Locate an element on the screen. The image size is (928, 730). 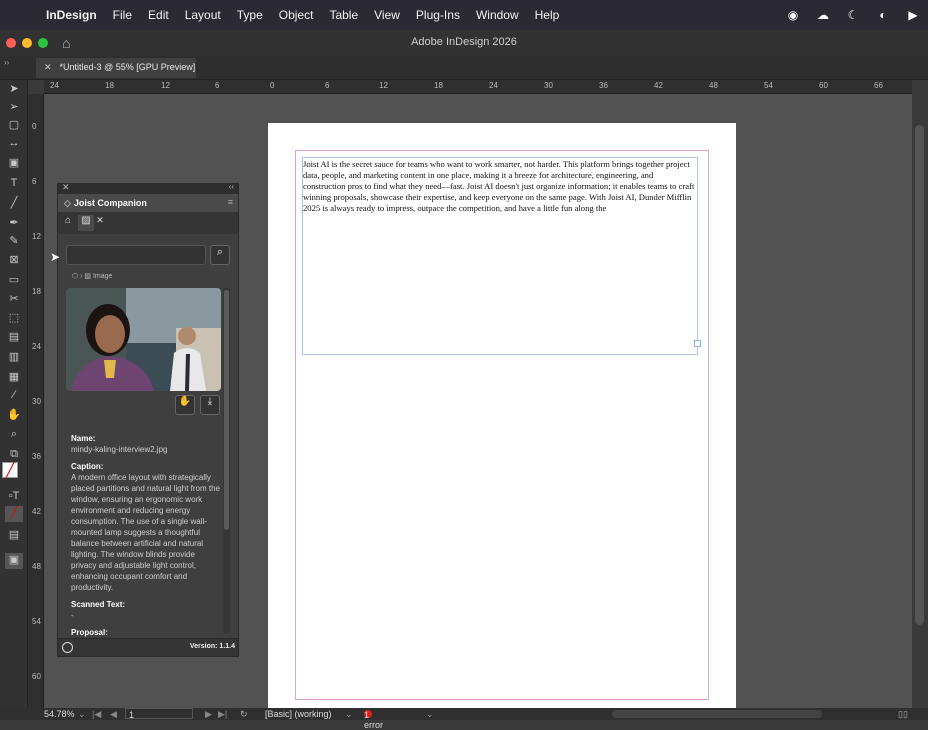
scroll-thumb is located at coordinates (919, 375).